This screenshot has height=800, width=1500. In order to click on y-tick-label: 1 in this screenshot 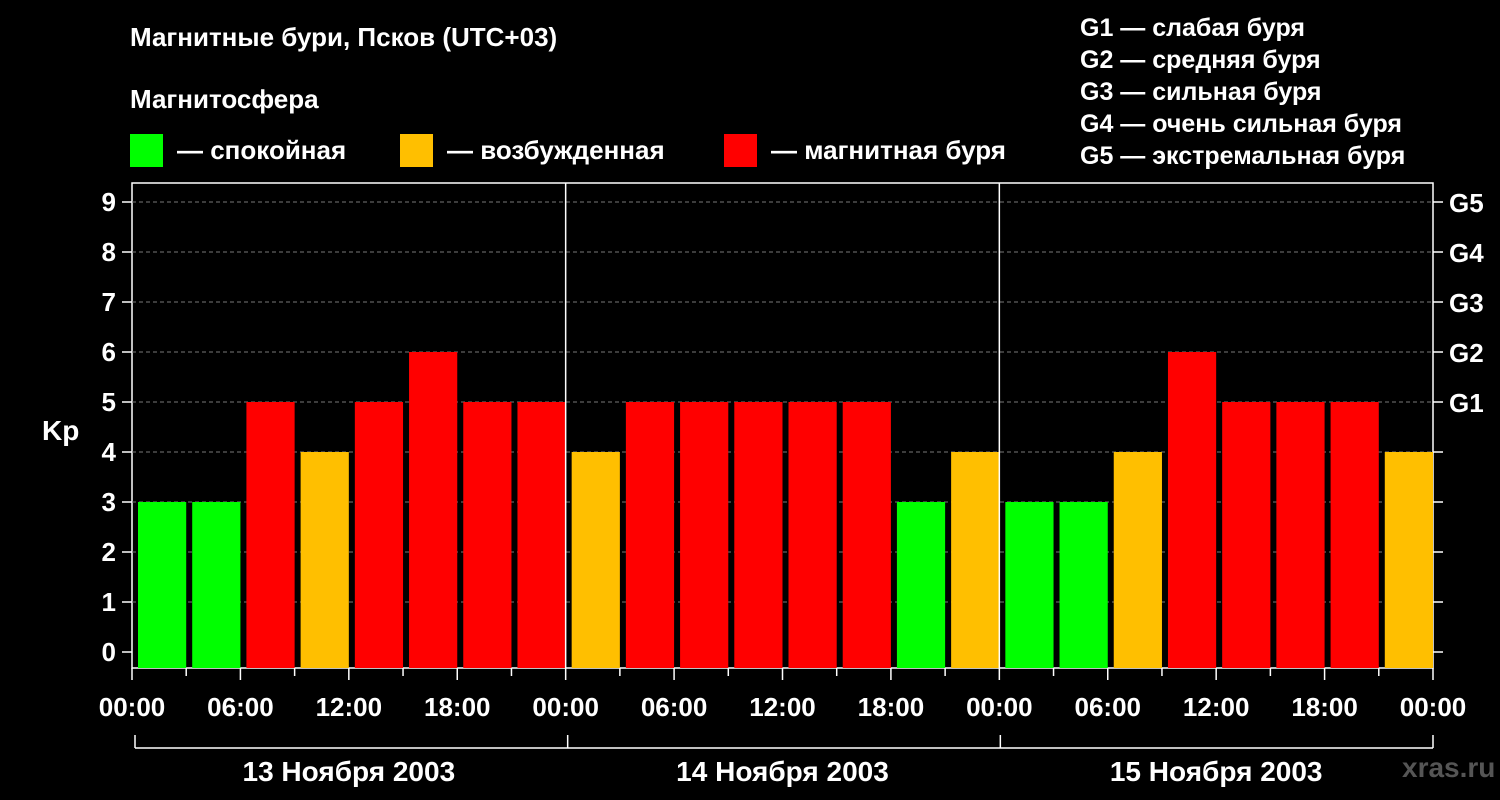, I will do `click(109, 602)`.